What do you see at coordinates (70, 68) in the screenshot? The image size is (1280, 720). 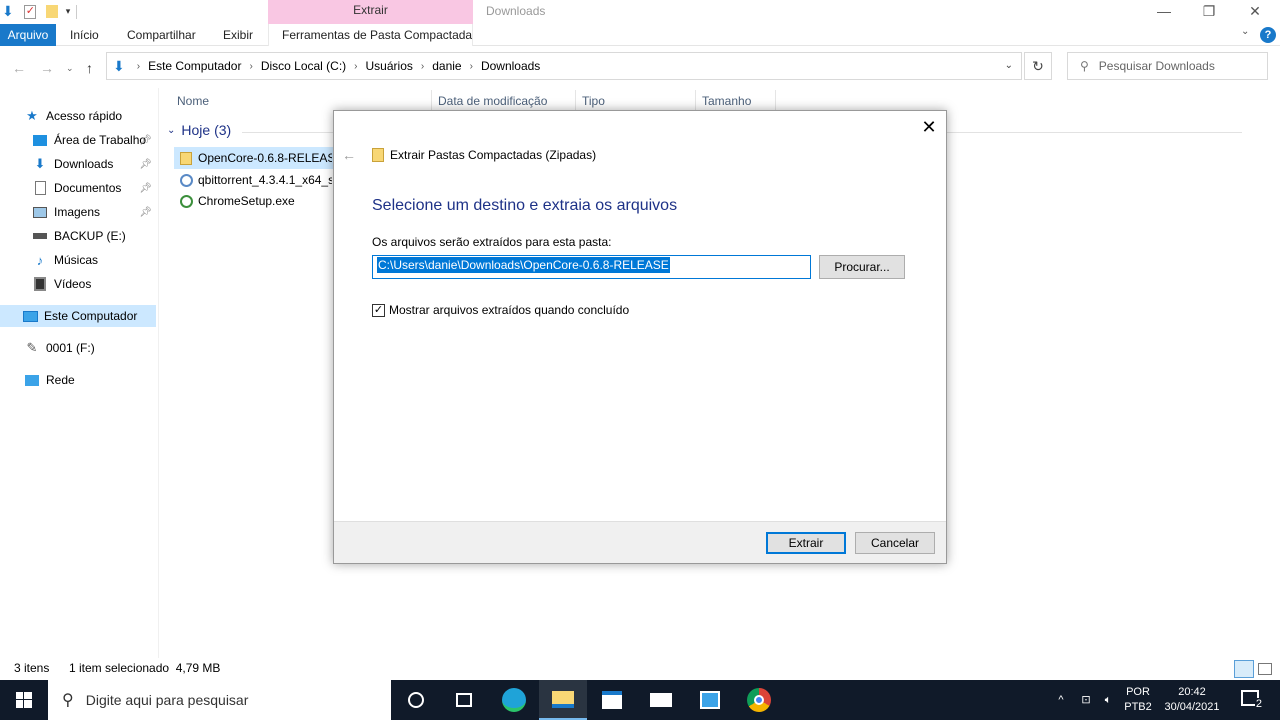 I see `recent-locations-icon: ⌄` at bounding box center [70, 68].